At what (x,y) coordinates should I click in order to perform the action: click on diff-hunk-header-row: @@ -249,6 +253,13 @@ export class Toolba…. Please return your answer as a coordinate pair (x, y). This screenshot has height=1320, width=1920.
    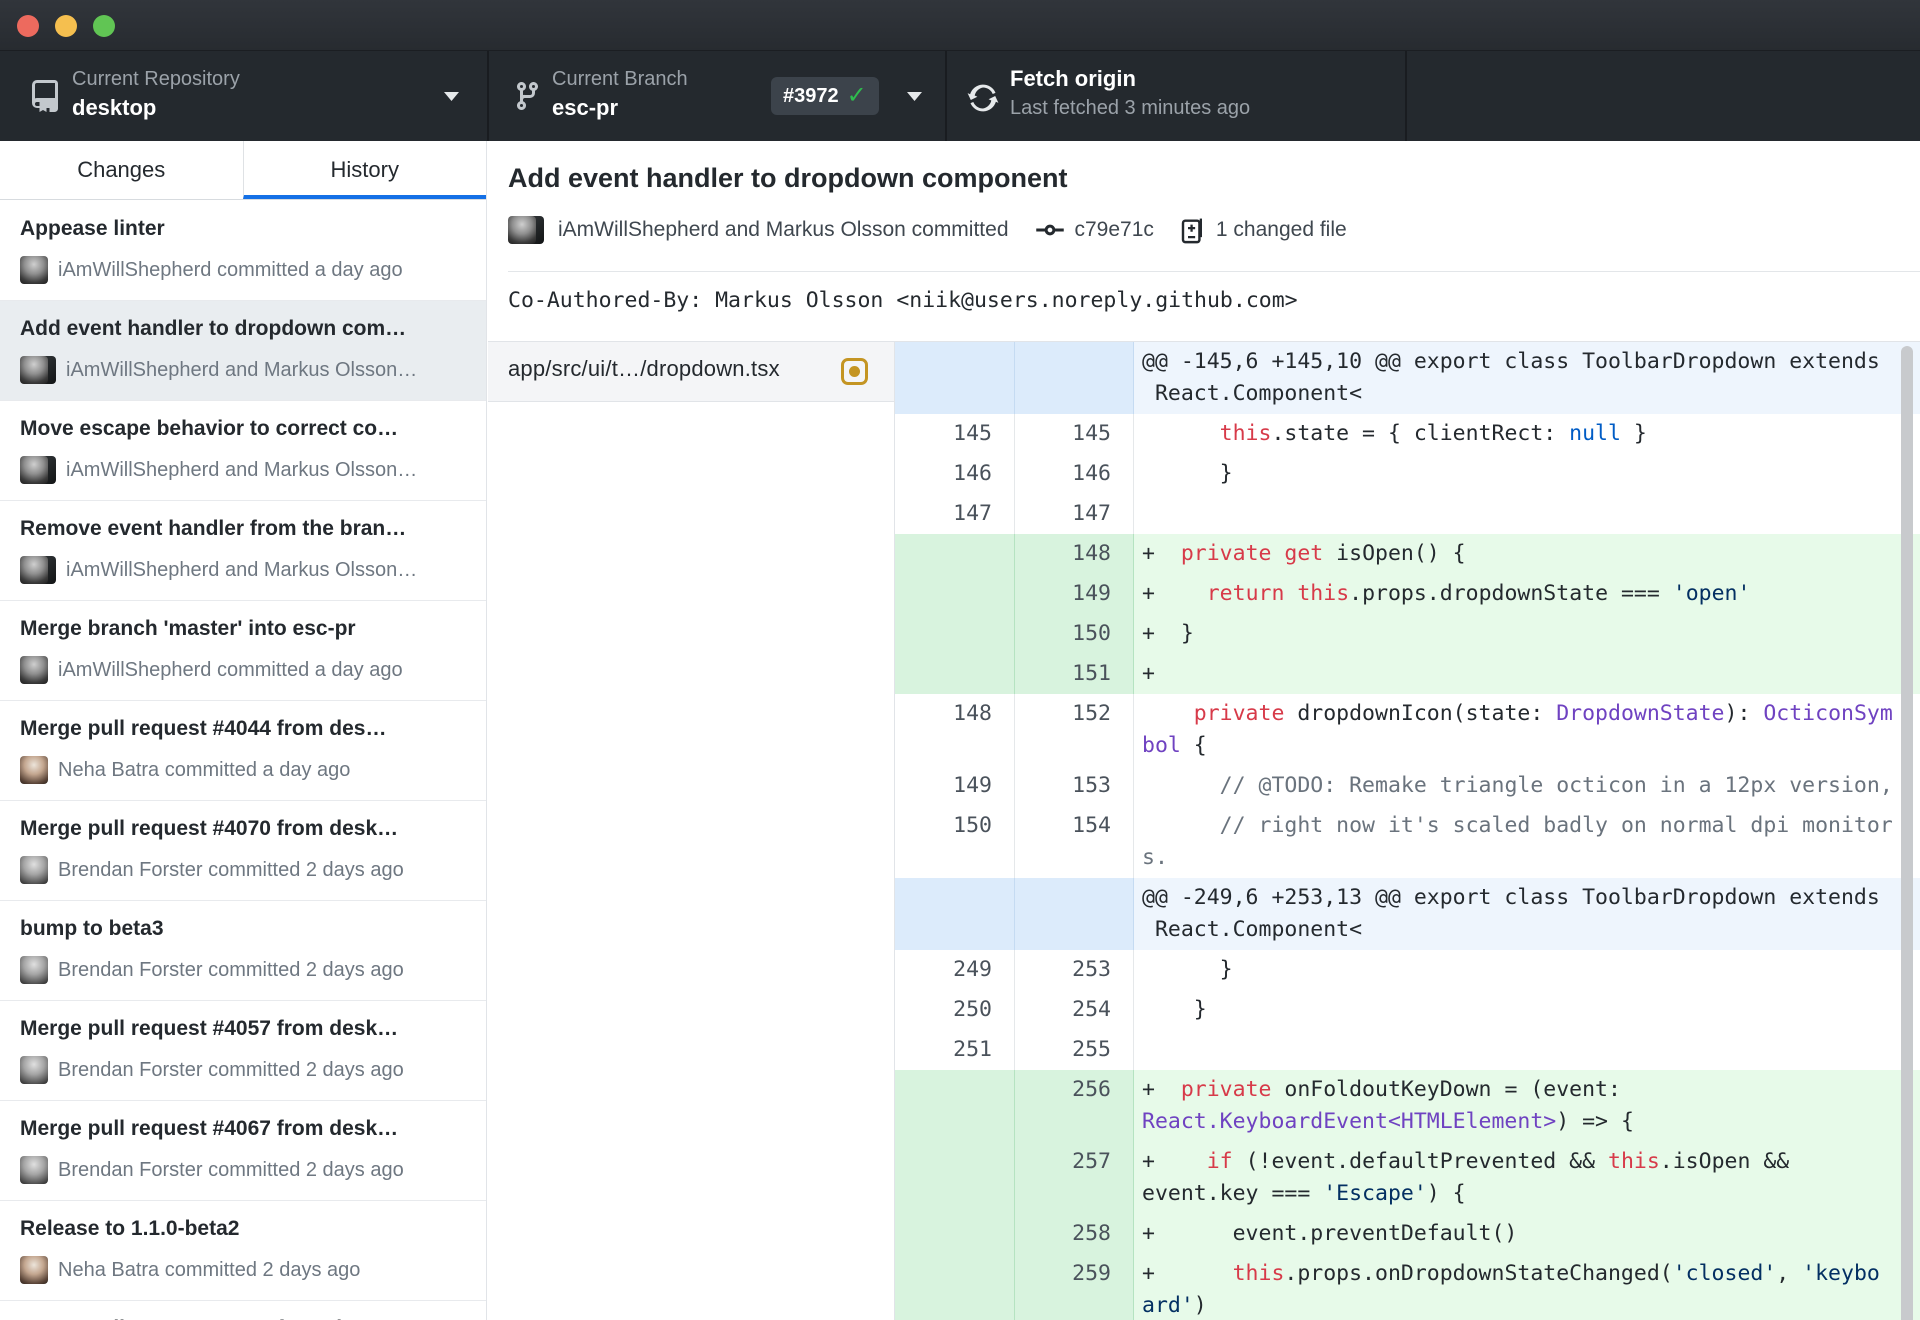
    Looking at the image, I should click on (1407, 914).